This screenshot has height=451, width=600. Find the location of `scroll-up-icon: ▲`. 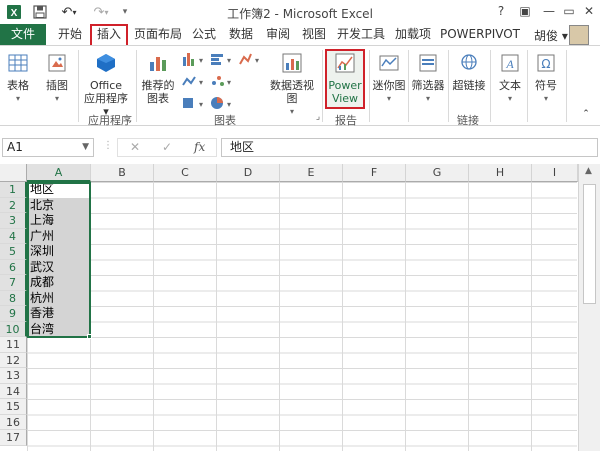

scroll-up-icon: ▲ is located at coordinates (588, 171).